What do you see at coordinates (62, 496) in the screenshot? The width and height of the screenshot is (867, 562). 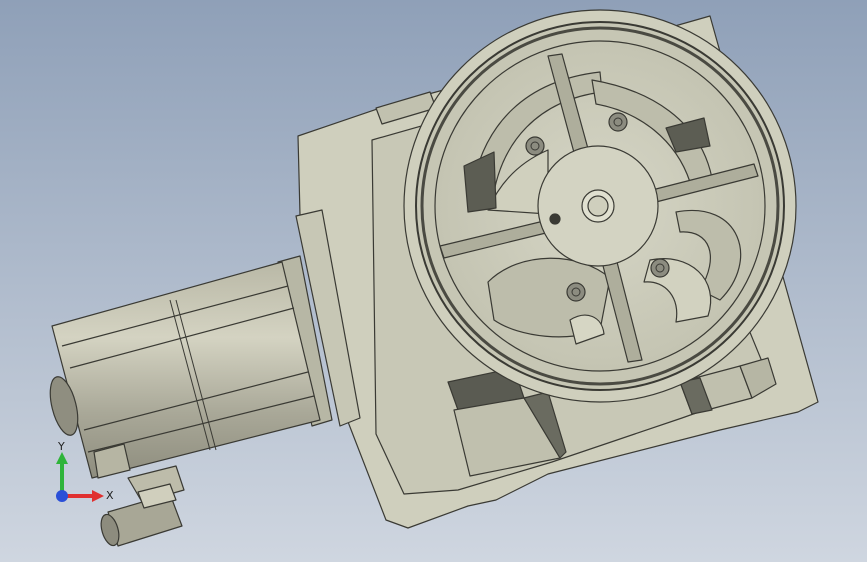 I see `z-axis-origin` at bounding box center [62, 496].